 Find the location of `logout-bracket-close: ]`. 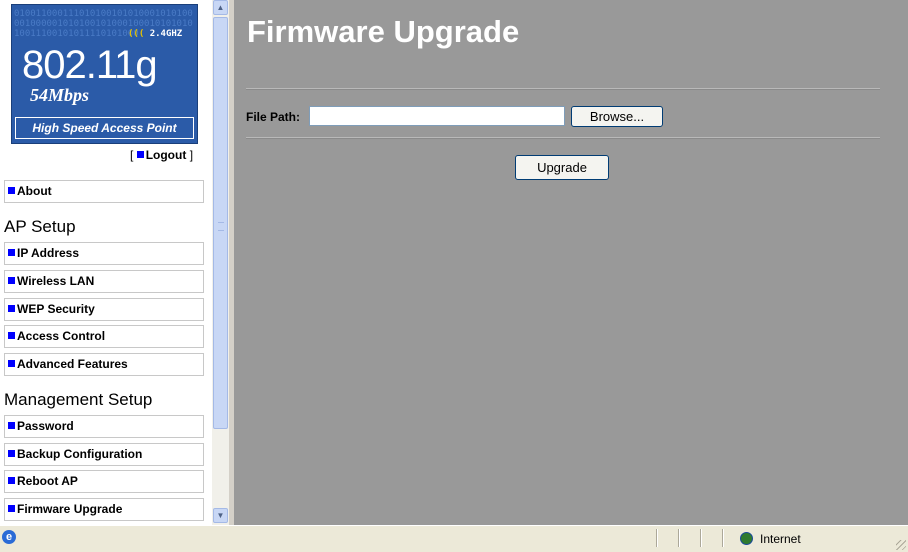

logout-bracket-close: ] is located at coordinates (191, 155).